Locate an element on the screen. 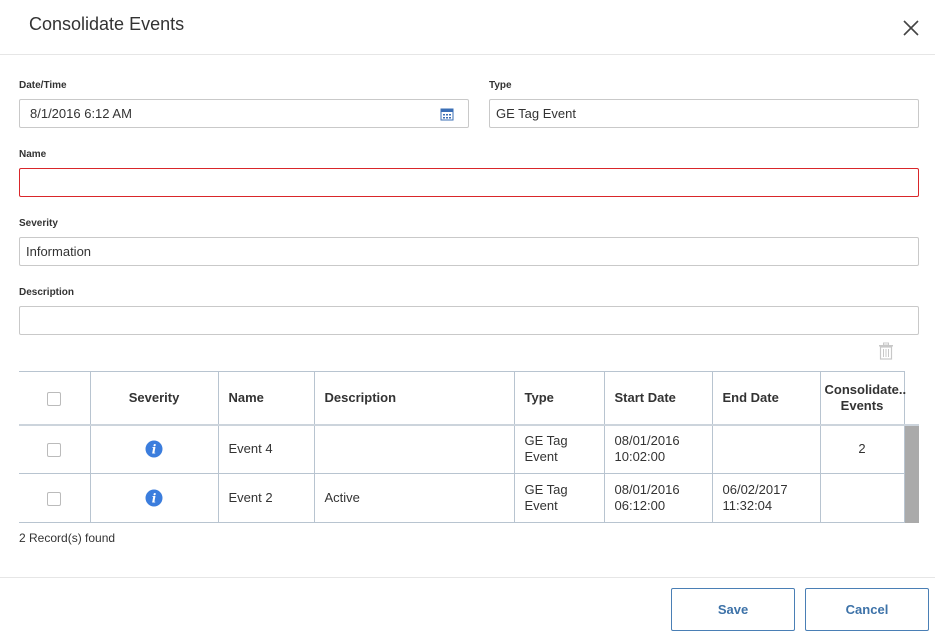  calendar-icon is located at coordinates (447, 114).